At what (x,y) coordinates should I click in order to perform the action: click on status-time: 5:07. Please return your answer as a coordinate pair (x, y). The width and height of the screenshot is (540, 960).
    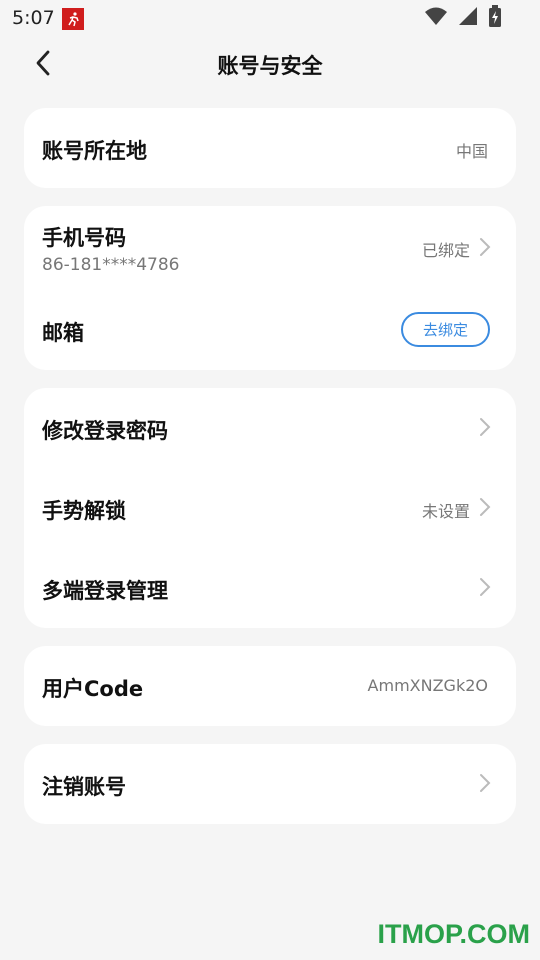
    Looking at the image, I should click on (33, 18).